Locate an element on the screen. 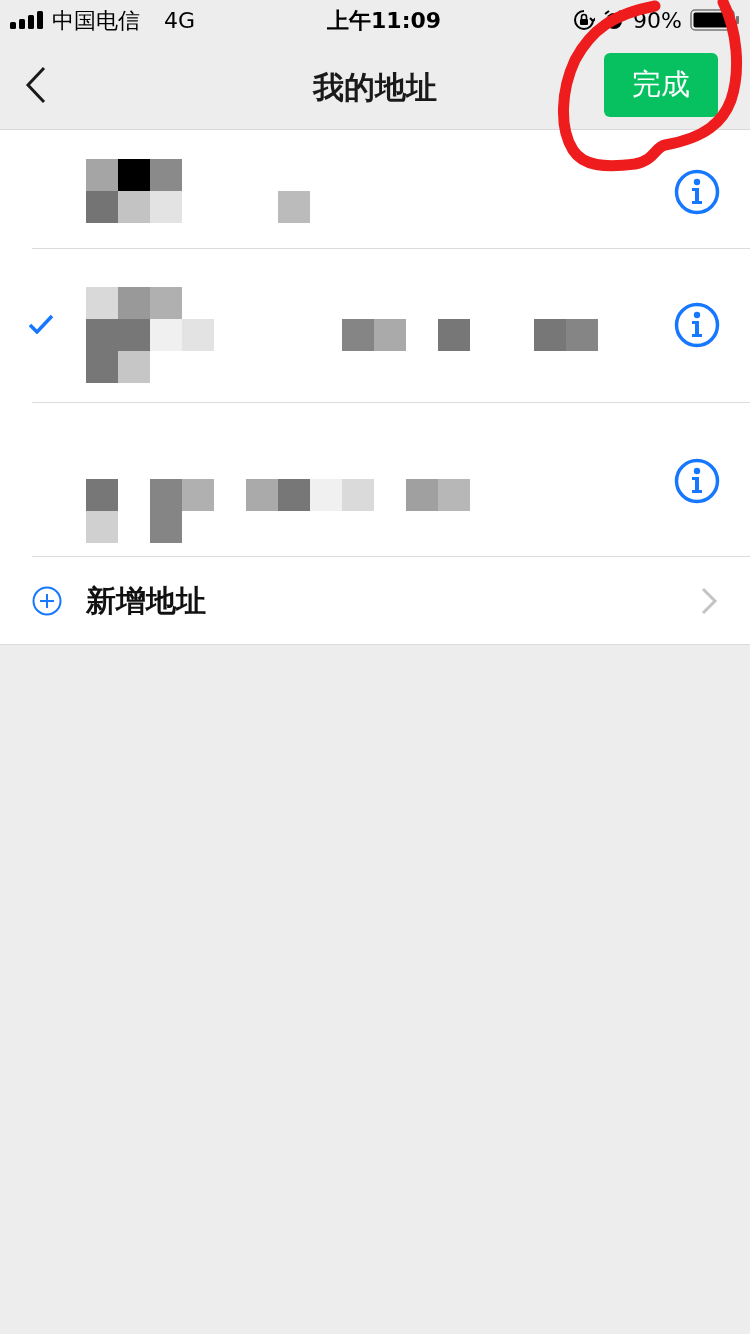  network-type: 4G is located at coordinates (180, 20).